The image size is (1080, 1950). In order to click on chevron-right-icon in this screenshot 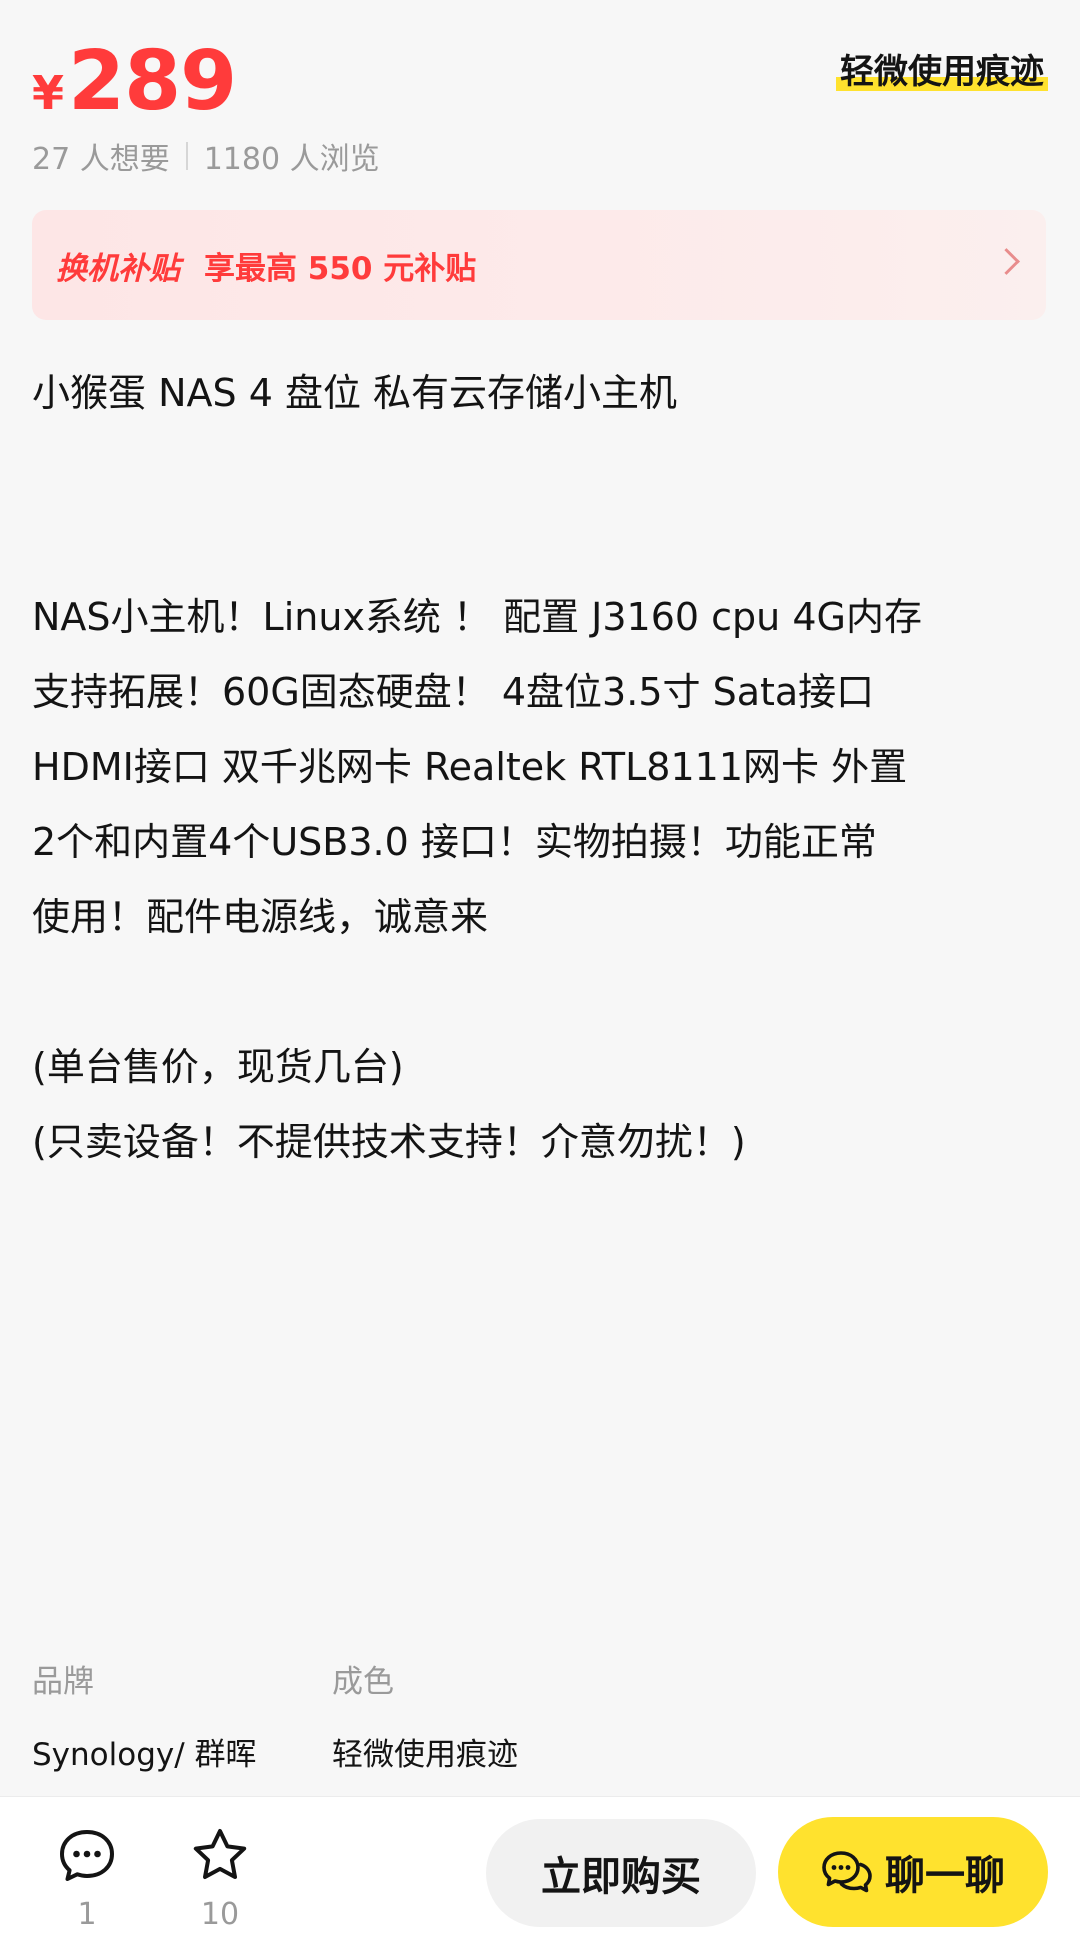, I will do `click(1006, 261)`.